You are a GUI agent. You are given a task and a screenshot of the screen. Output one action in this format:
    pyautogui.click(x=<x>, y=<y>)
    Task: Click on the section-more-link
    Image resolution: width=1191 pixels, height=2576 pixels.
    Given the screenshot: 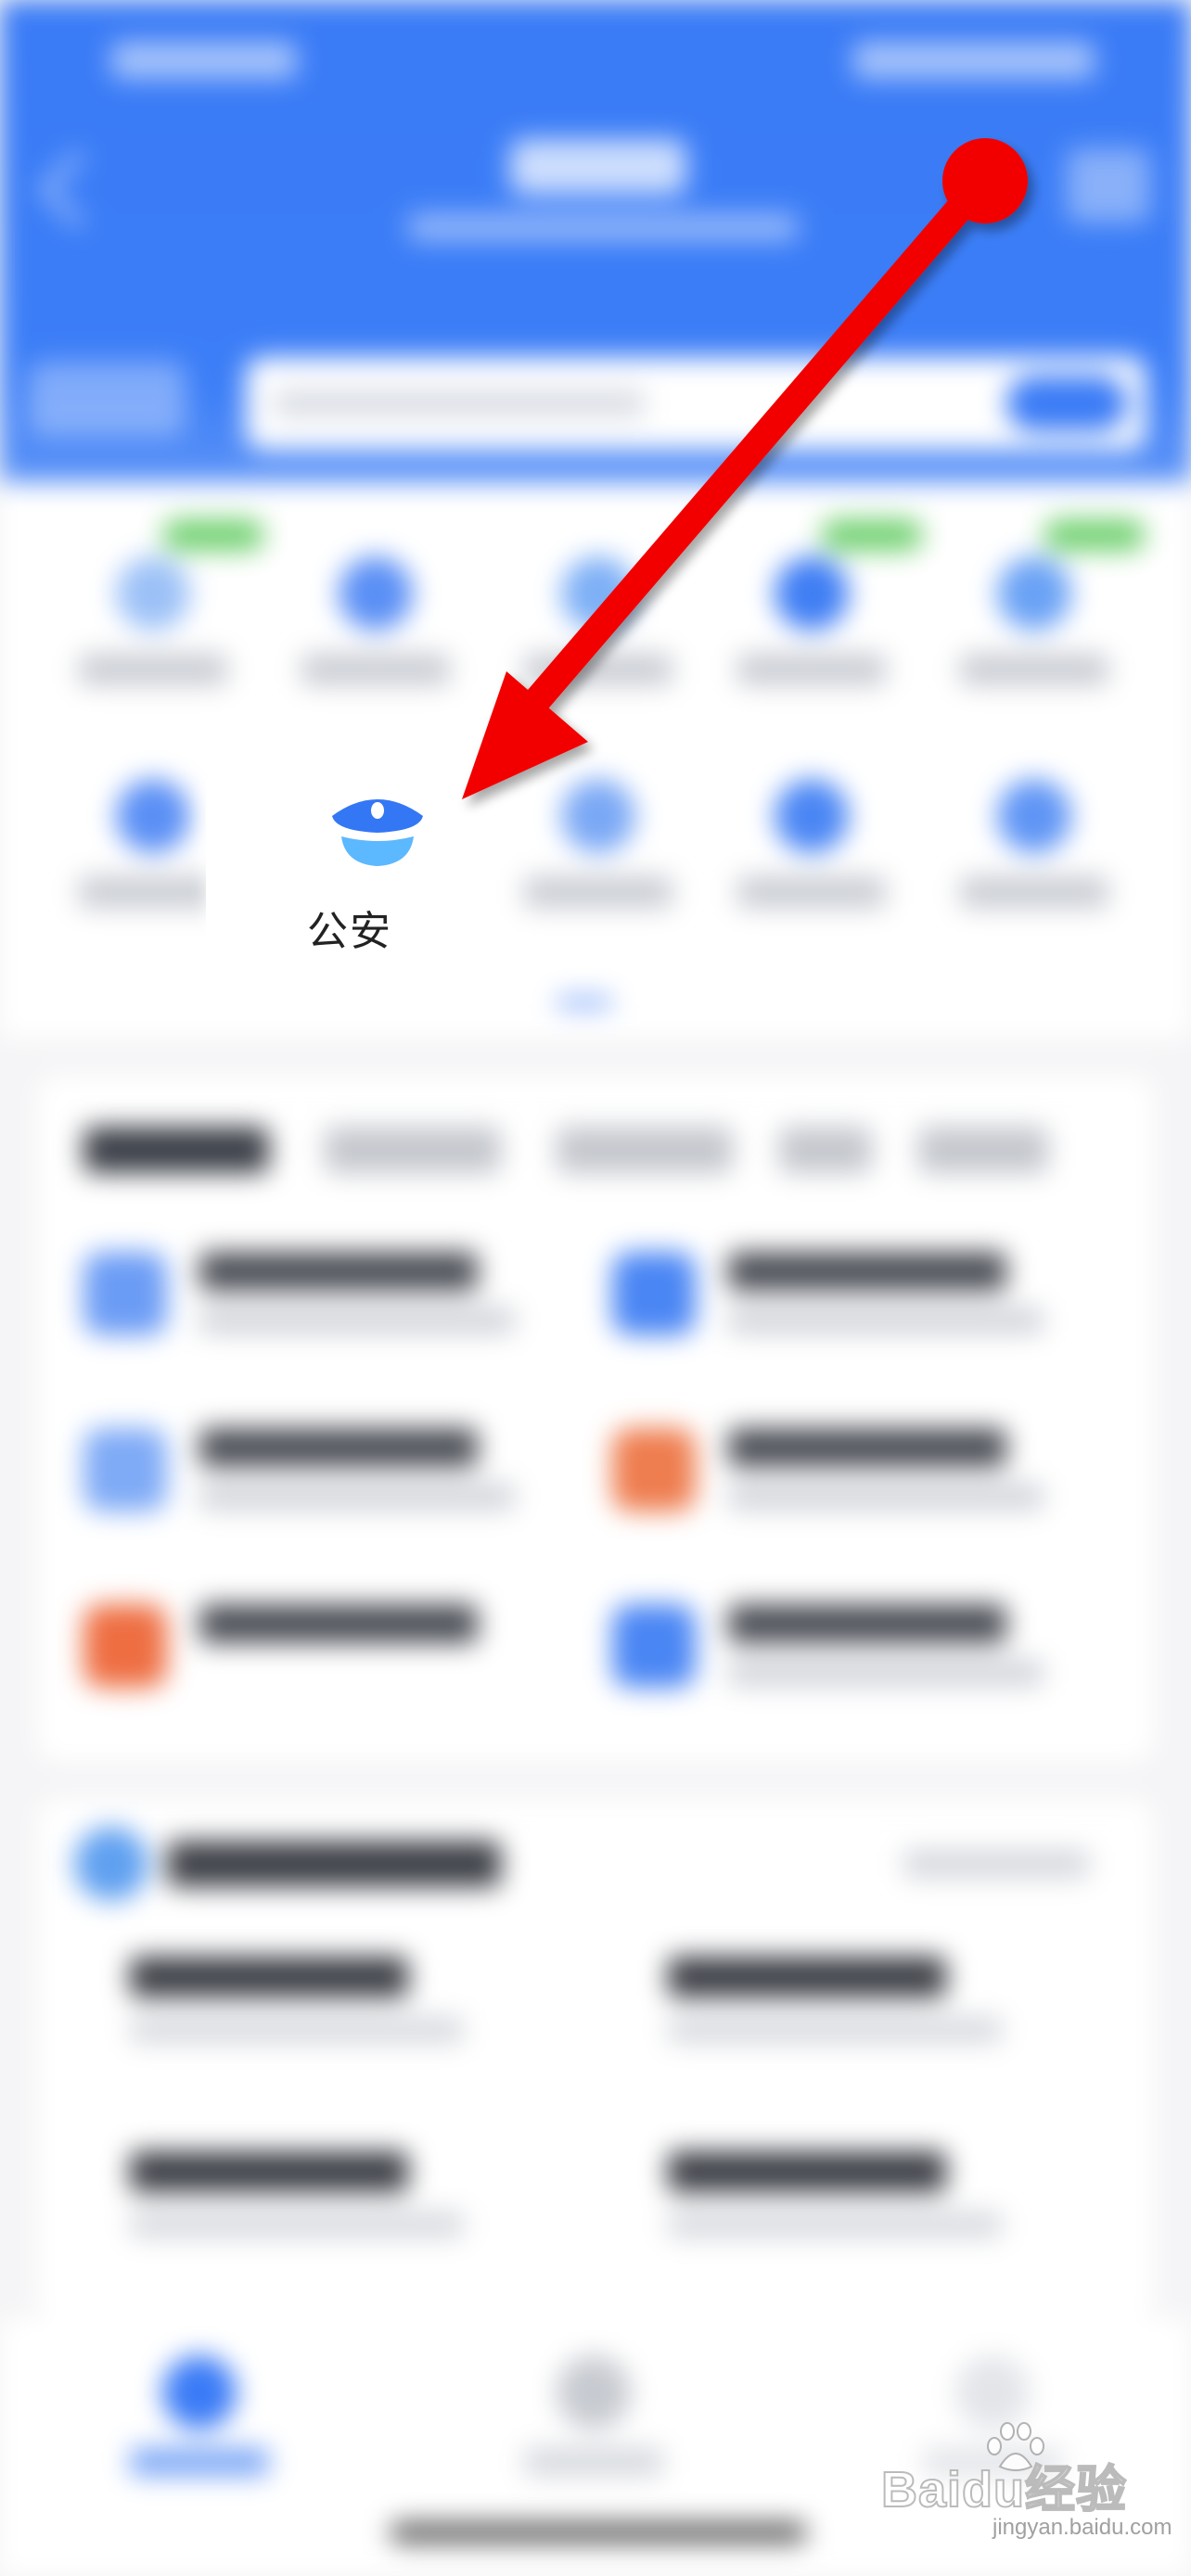 What is the action you would take?
    pyautogui.click(x=996, y=1864)
    